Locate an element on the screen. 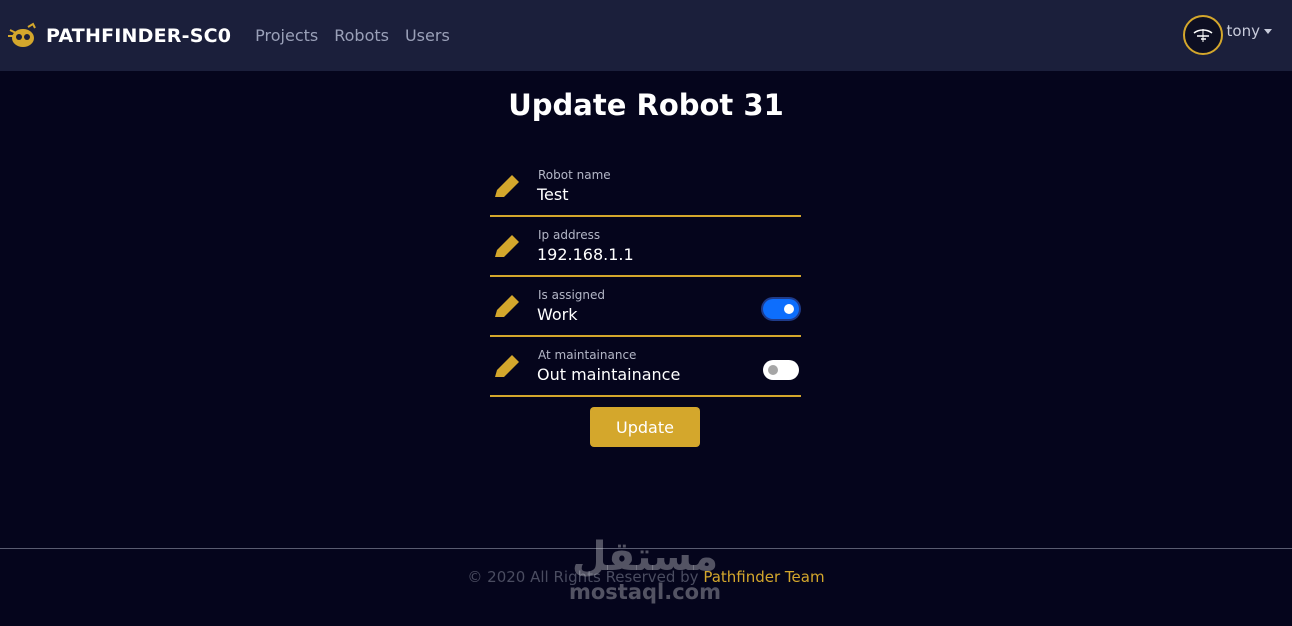 The image size is (1292, 626). at-maintenance-field: At maintainance Out maintainance is located at coordinates (645, 367).